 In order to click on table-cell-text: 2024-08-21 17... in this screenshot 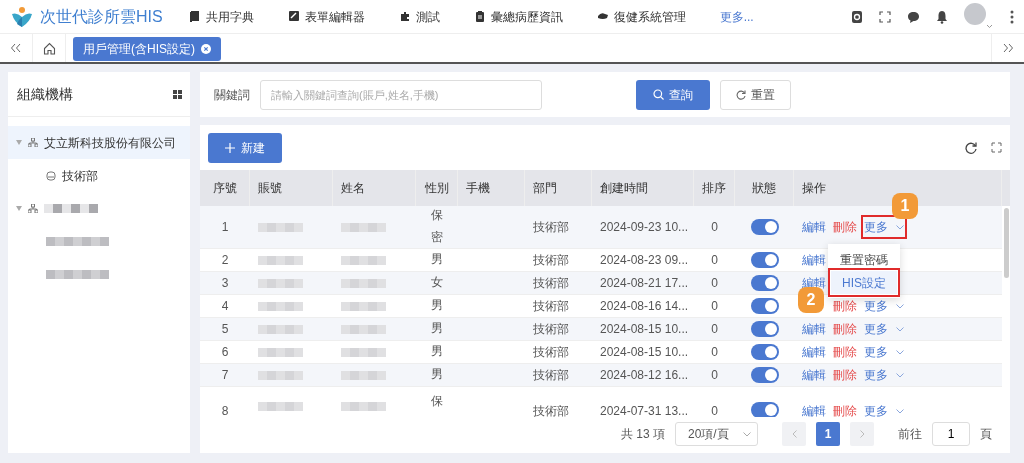, I will do `click(644, 283)`.